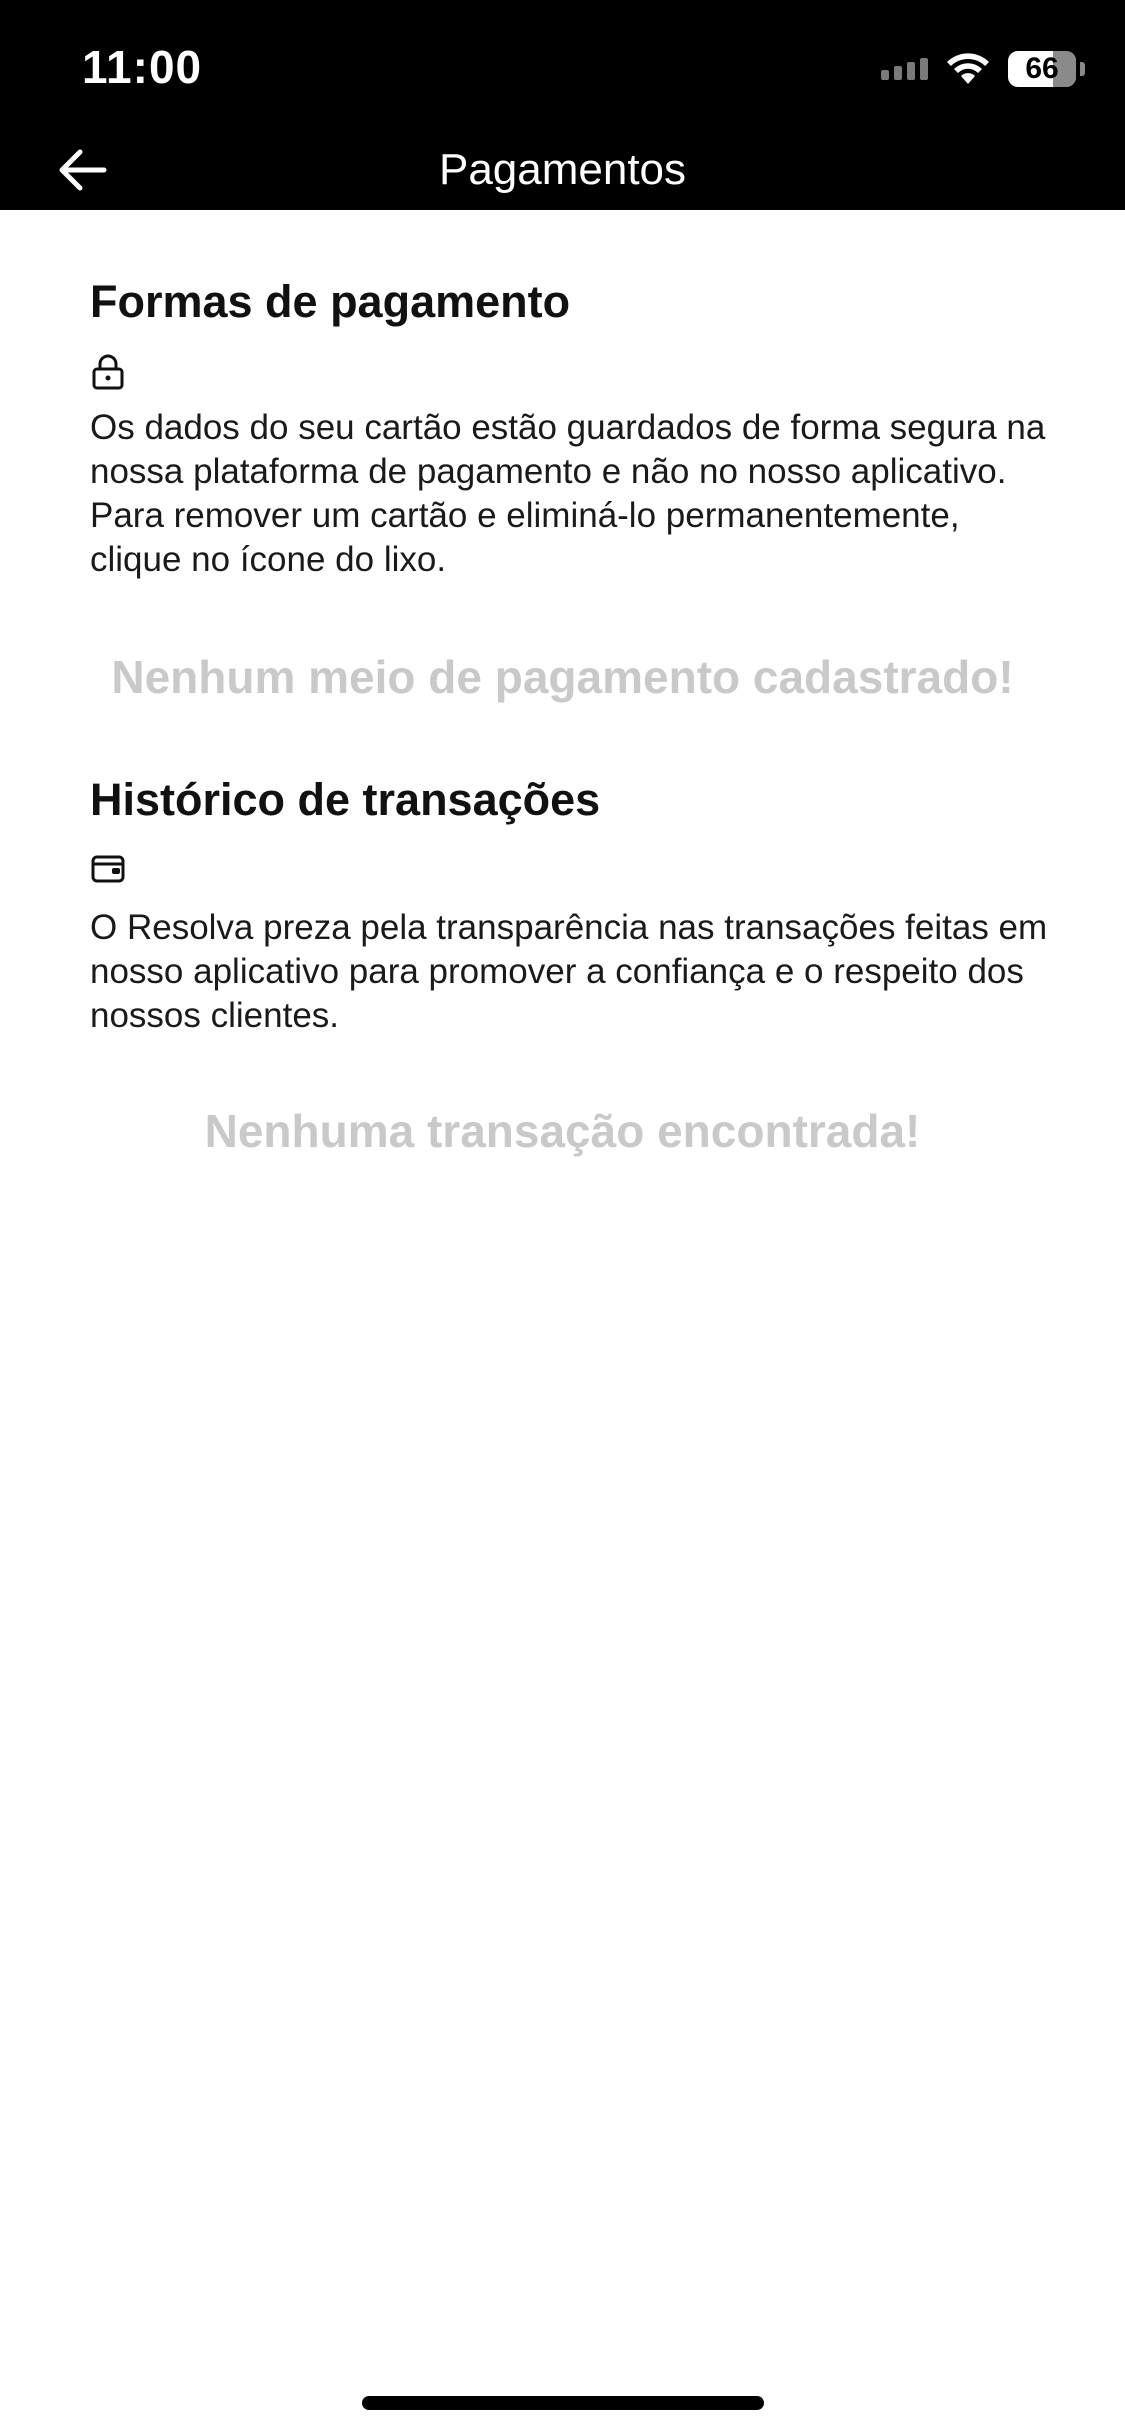 The height and width of the screenshot is (2436, 1125). I want to click on status-time: 11:00, so click(142, 67).